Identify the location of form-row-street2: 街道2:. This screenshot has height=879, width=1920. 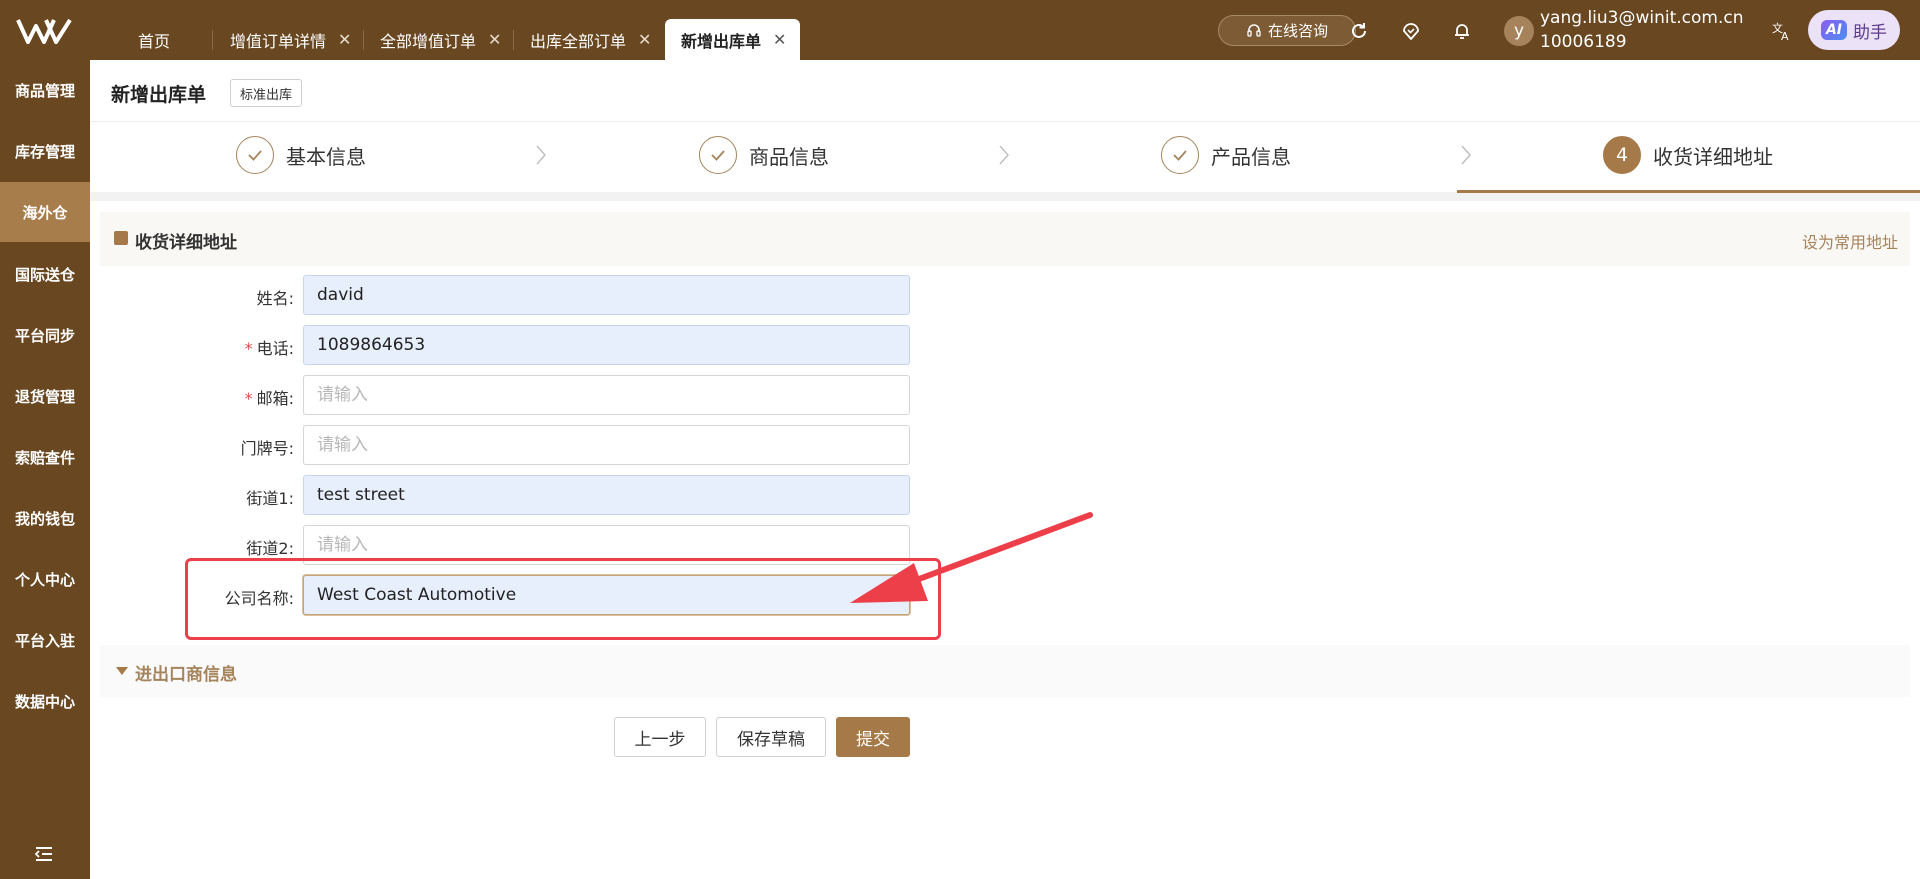
(510, 545).